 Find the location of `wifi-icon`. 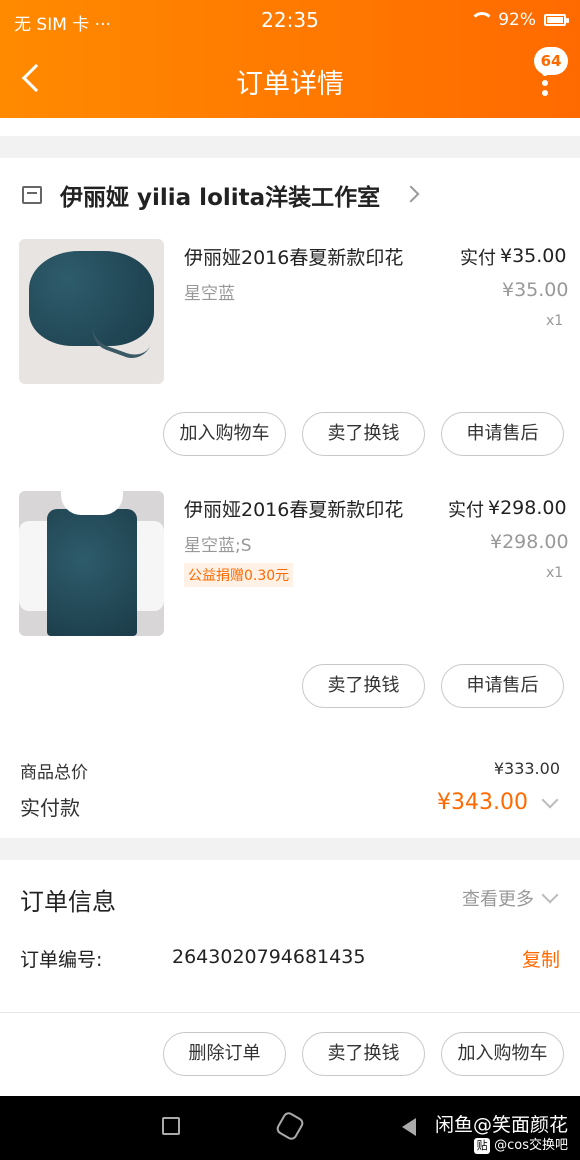

wifi-icon is located at coordinates (481, 20).